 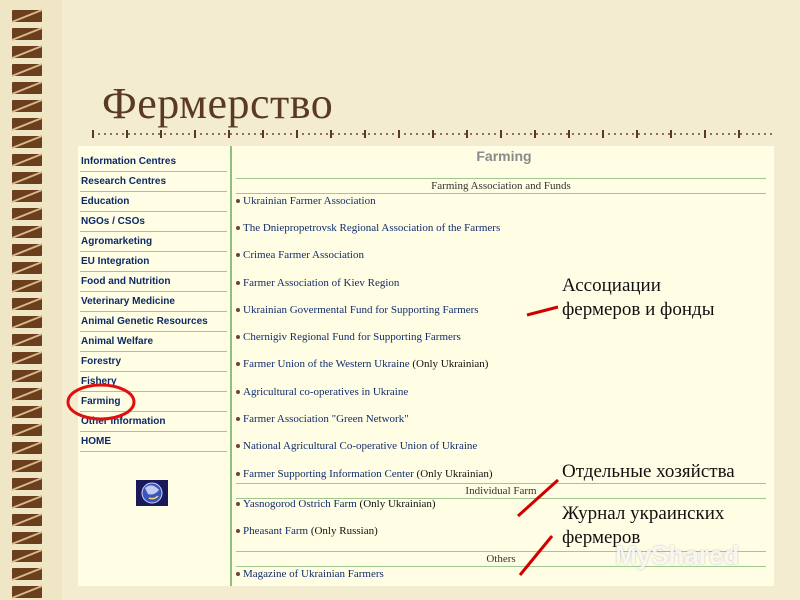 I want to click on globe-logo-icon, so click(x=152, y=493).